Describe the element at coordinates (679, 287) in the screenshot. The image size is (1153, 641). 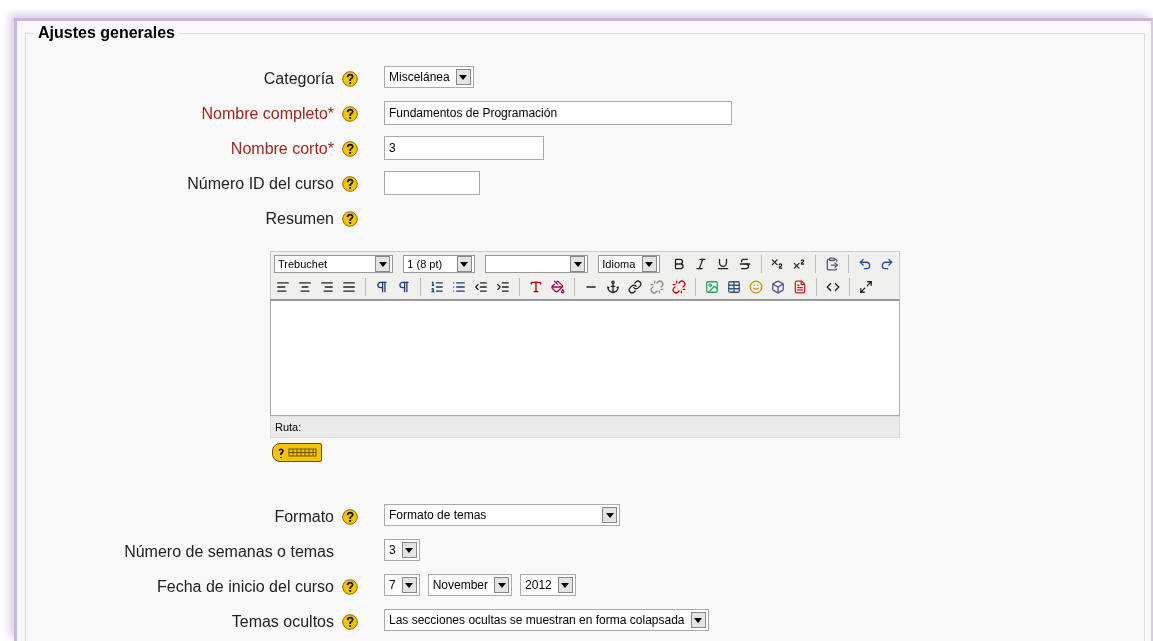
I see `nolink-icon` at that location.